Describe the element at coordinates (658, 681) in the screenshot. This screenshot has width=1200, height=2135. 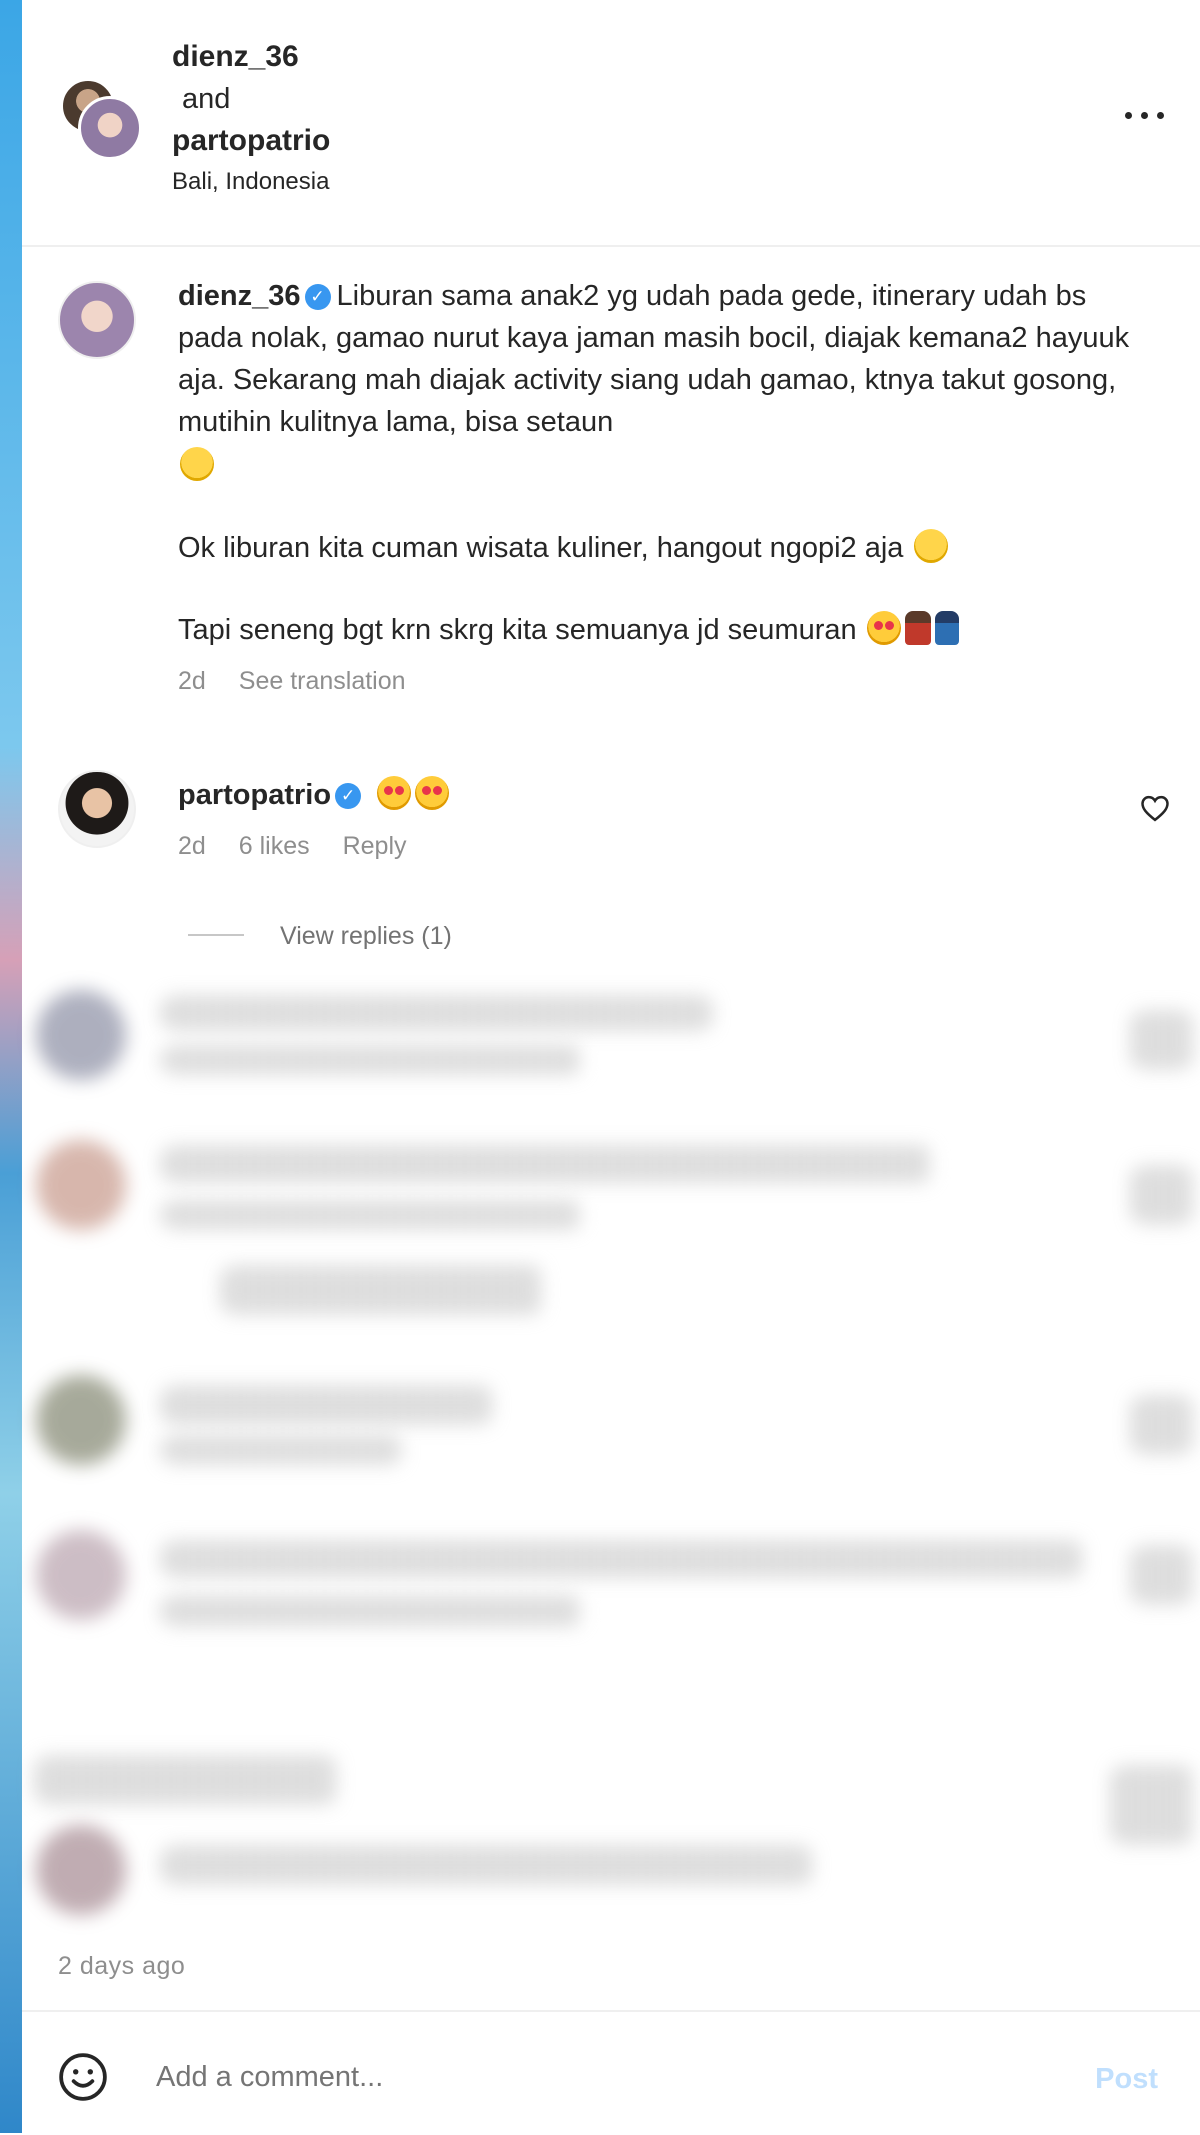
I see `caption-meta: 2d See translation` at that location.